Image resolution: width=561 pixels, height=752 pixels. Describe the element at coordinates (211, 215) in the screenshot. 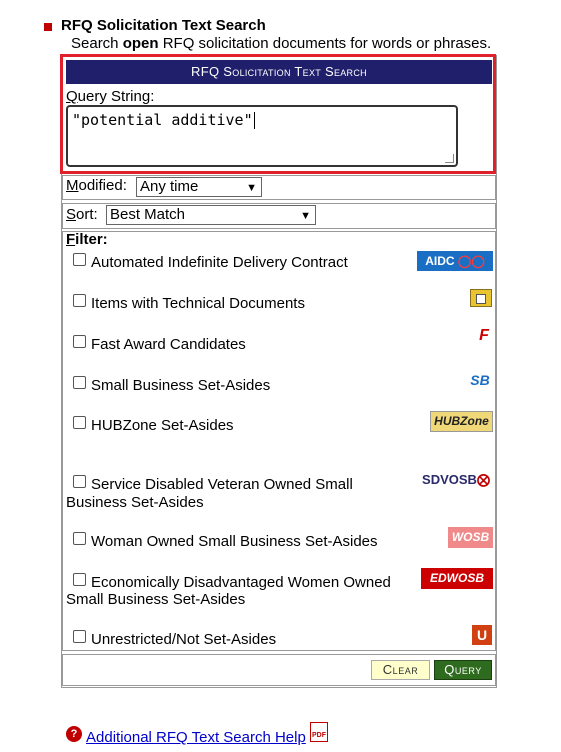

I see `sort-select: Best Match ▼` at that location.